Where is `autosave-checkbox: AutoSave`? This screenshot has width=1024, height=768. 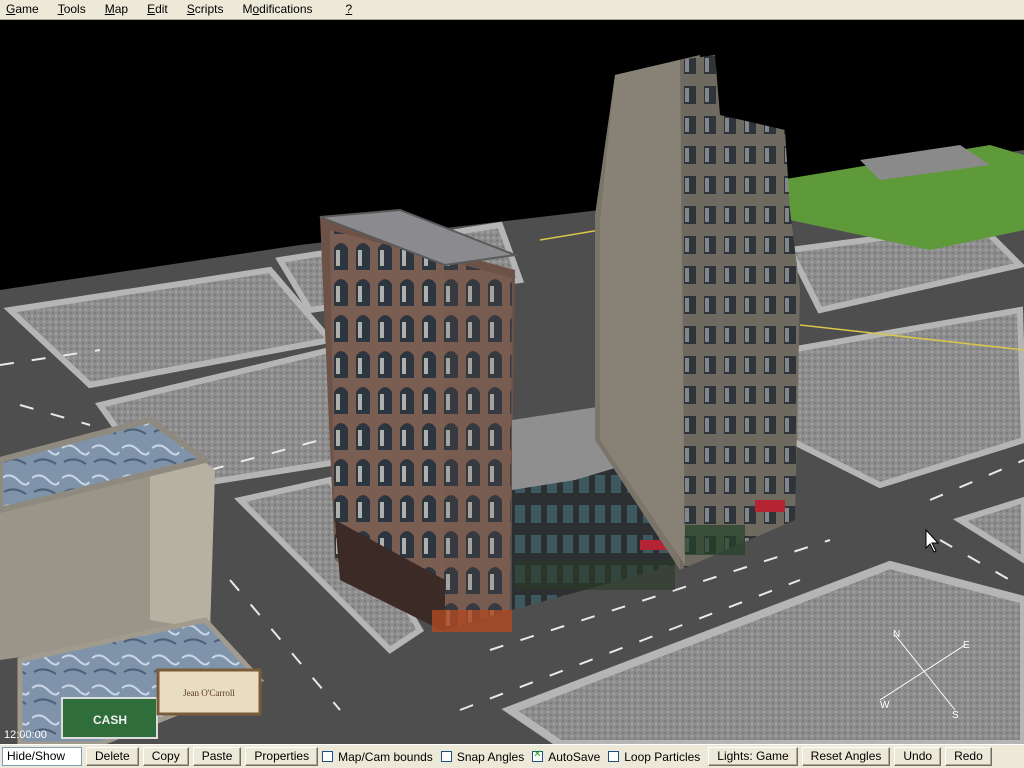 autosave-checkbox: AutoSave is located at coordinates (566, 756).